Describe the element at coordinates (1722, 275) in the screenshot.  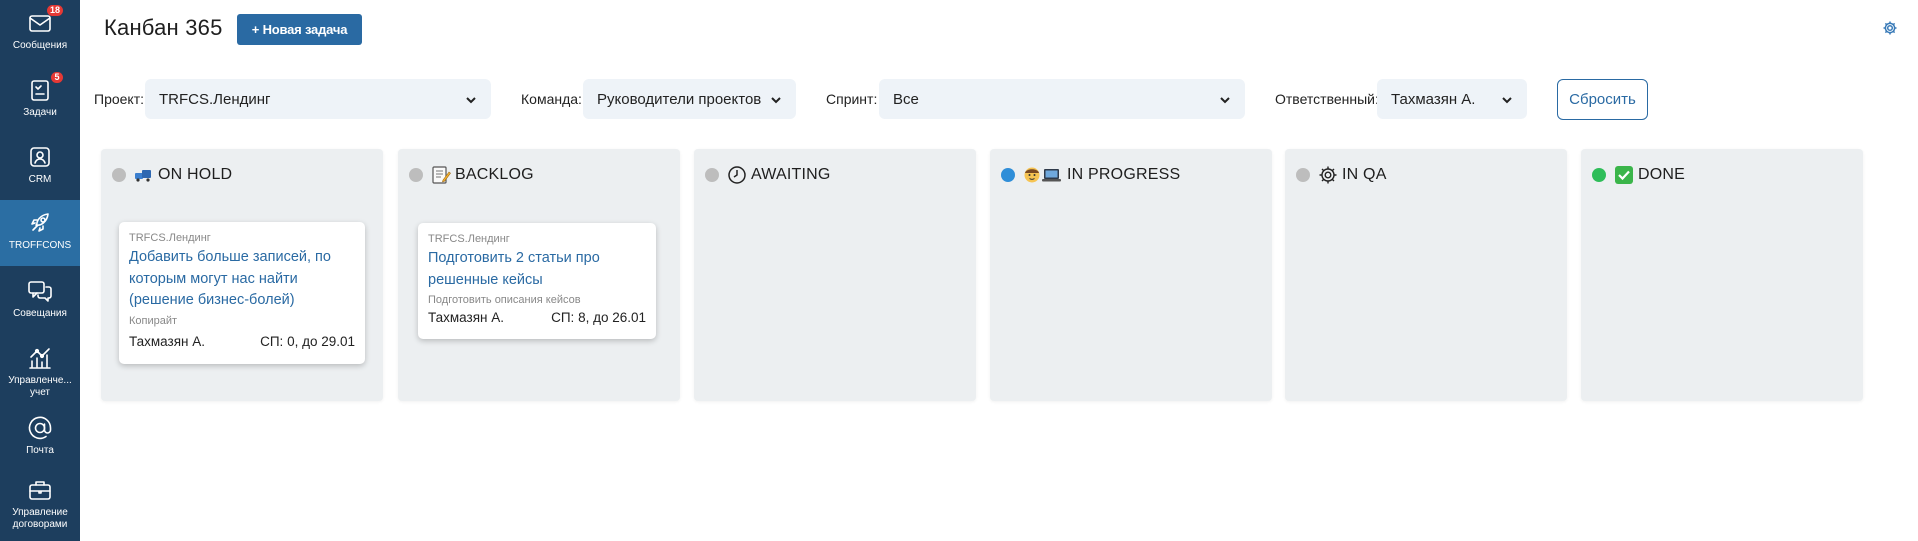
I see `column-done: DONE` at that location.